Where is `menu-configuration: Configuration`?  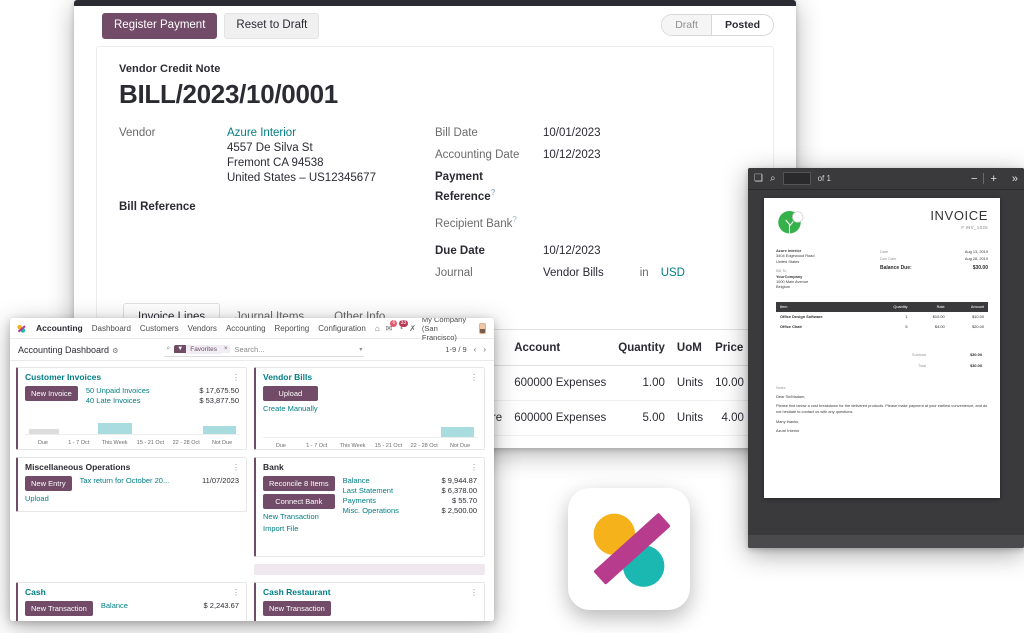
menu-configuration: Configuration is located at coordinates (342, 328).